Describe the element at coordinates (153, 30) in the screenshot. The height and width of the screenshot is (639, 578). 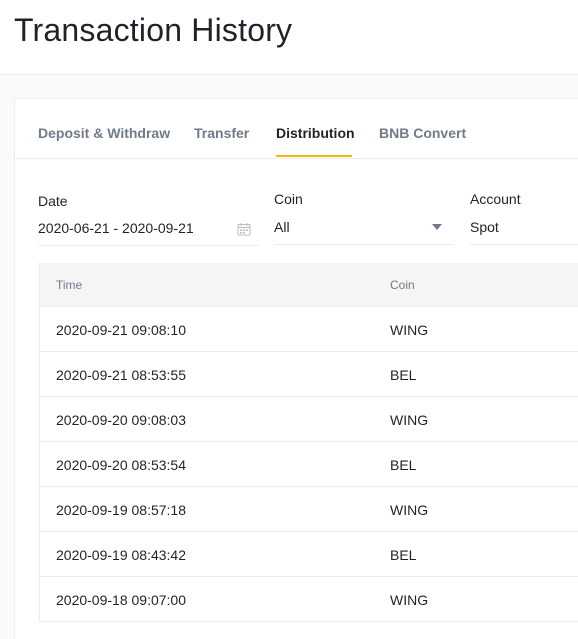
I see `page-title: Transaction History` at that location.